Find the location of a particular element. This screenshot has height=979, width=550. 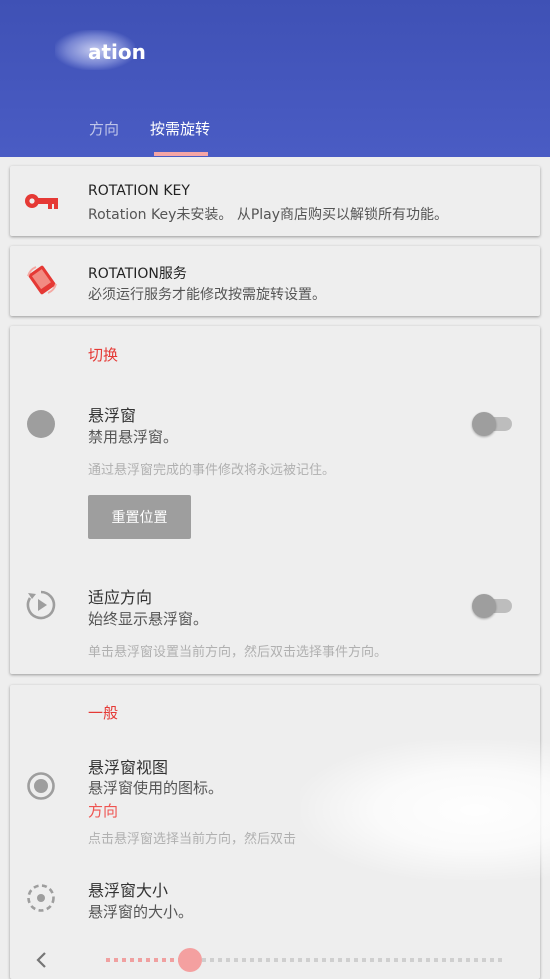

rotation-service-title: ROTATION服务 is located at coordinates (137, 274).